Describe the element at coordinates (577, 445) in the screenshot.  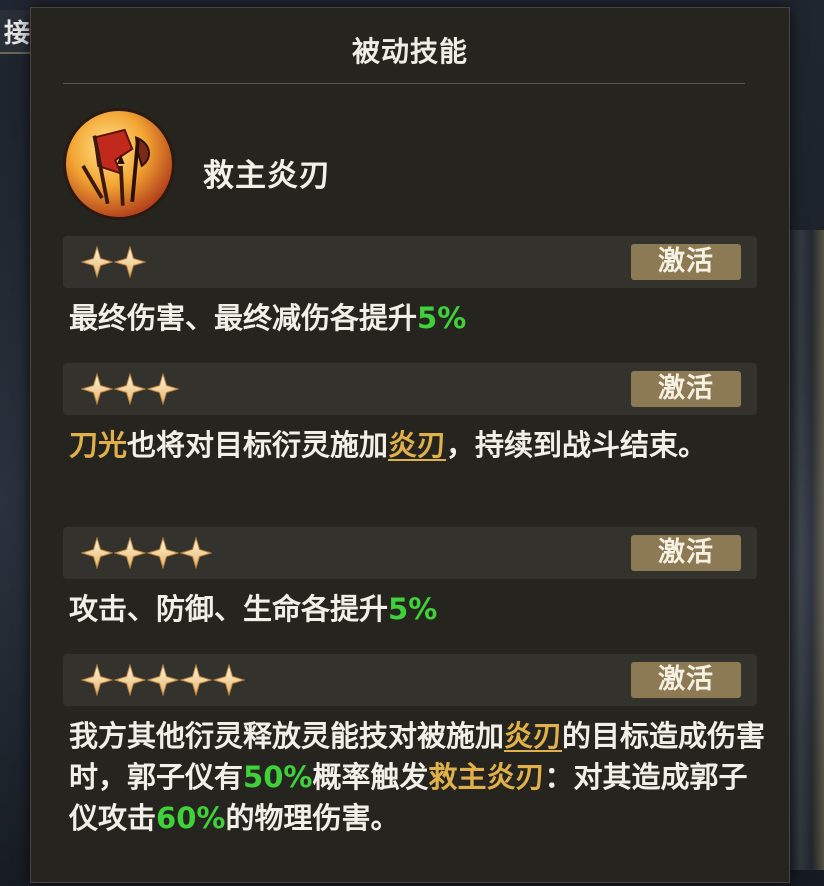
I see `desc-text: ，持续到战斗结束。` at that location.